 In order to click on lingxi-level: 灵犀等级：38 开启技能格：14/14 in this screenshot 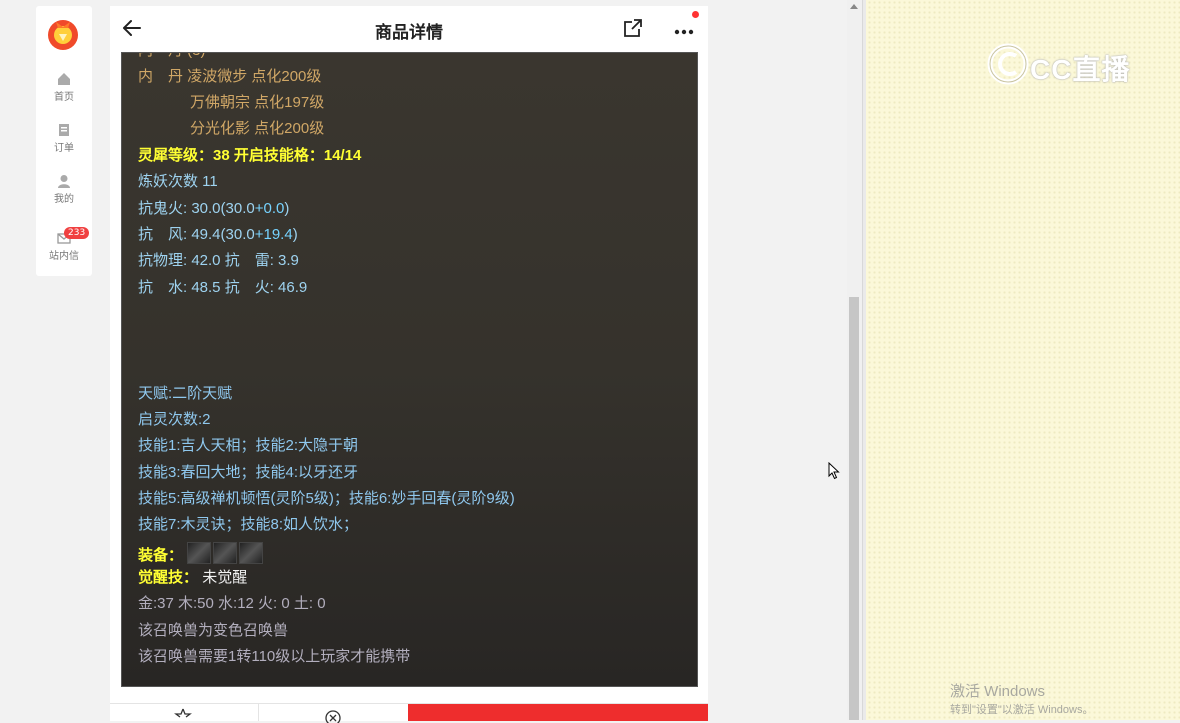, I will do `click(250, 155)`.